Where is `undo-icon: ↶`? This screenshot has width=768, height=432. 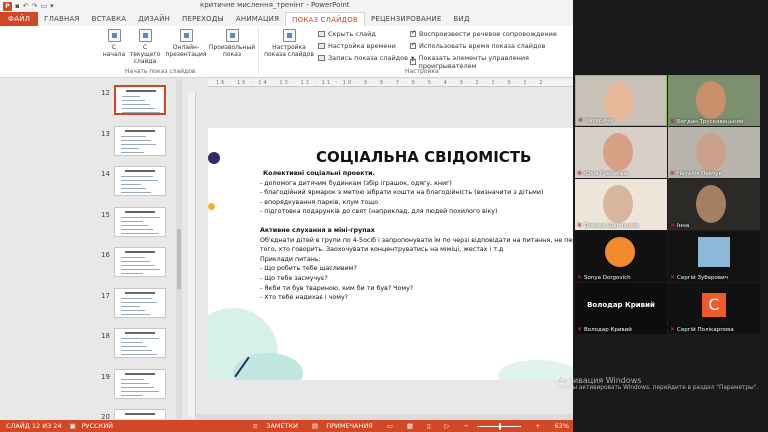 undo-icon: ↶ is located at coordinates (26, 6).